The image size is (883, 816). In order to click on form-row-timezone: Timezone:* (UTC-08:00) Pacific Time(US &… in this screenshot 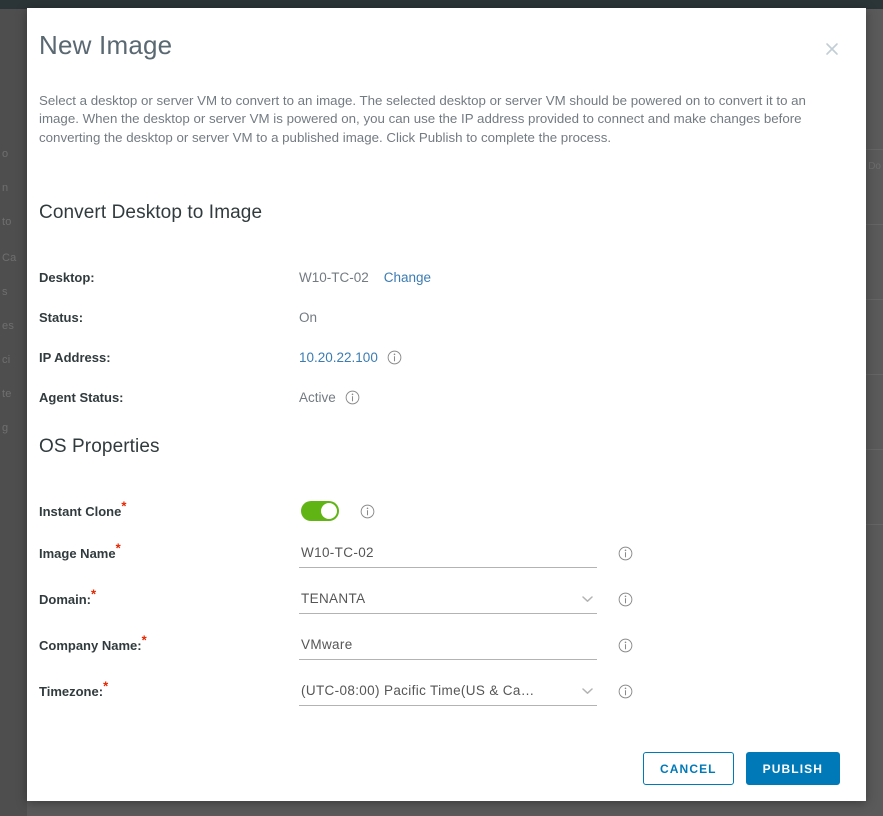, I will do `click(439, 691)`.